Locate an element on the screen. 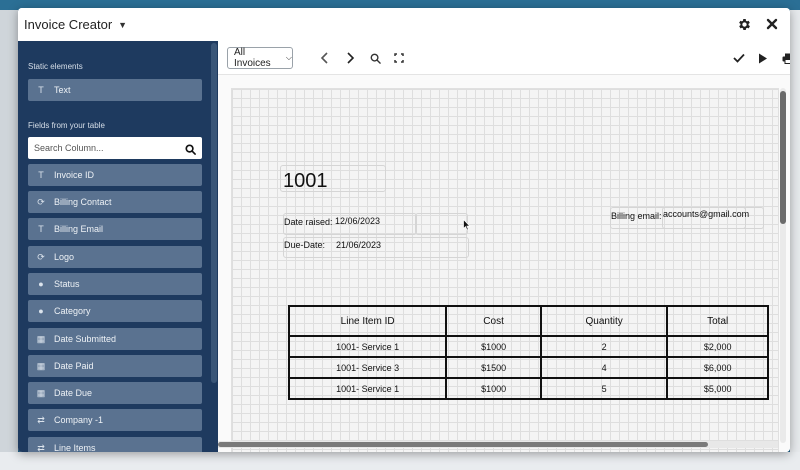 The height and width of the screenshot is (470, 800). field-date-submitted: ▦ Date Submitted is located at coordinates (115, 339).